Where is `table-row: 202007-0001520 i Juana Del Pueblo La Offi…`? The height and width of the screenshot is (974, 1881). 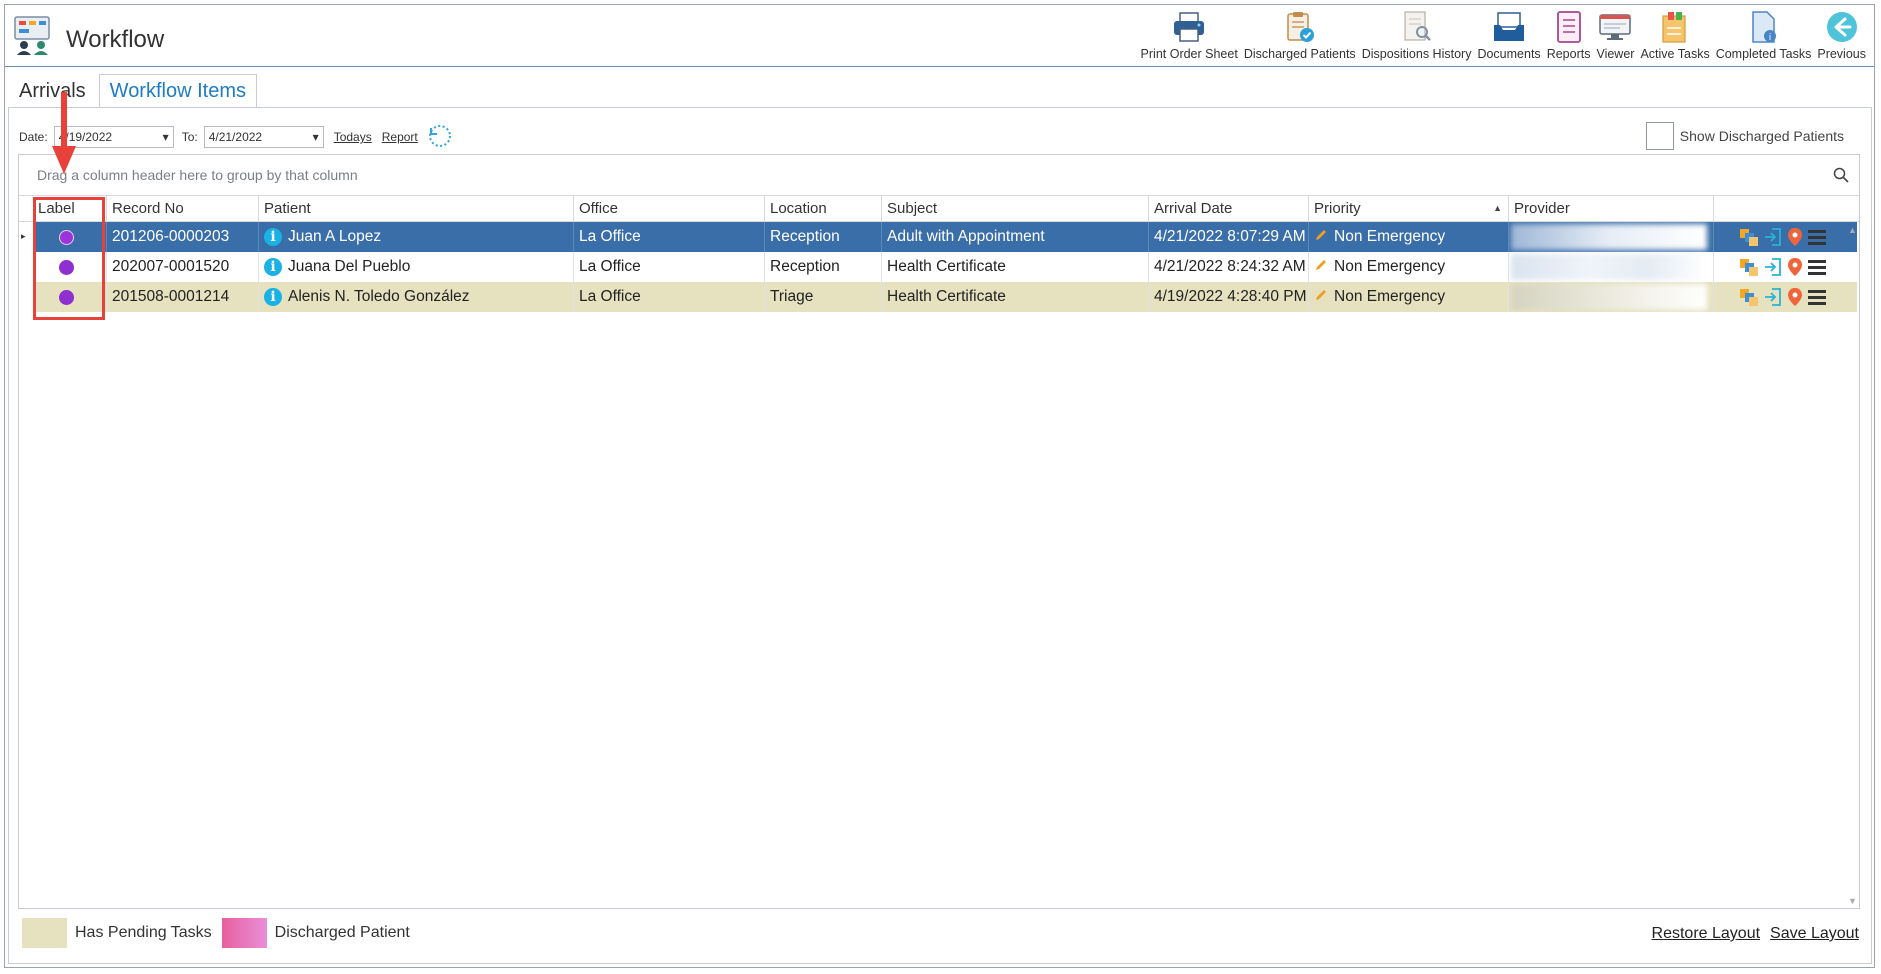
table-row: 202007-0001520 i Juana Del Pueblo La Offi… is located at coordinates (945, 267).